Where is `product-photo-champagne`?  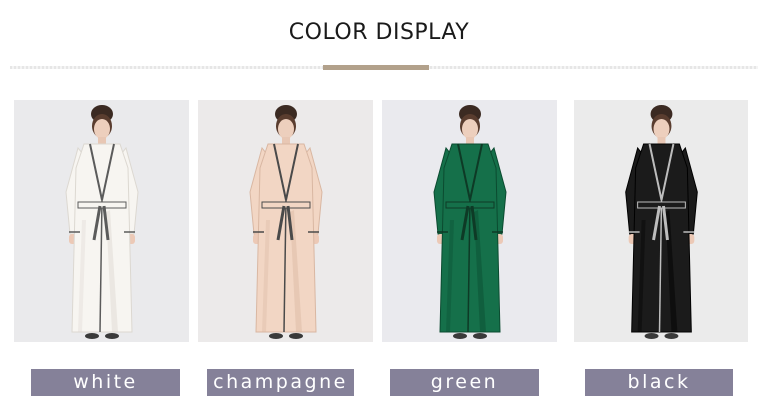 product-photo-champagne is located at coordinates (285, 221).